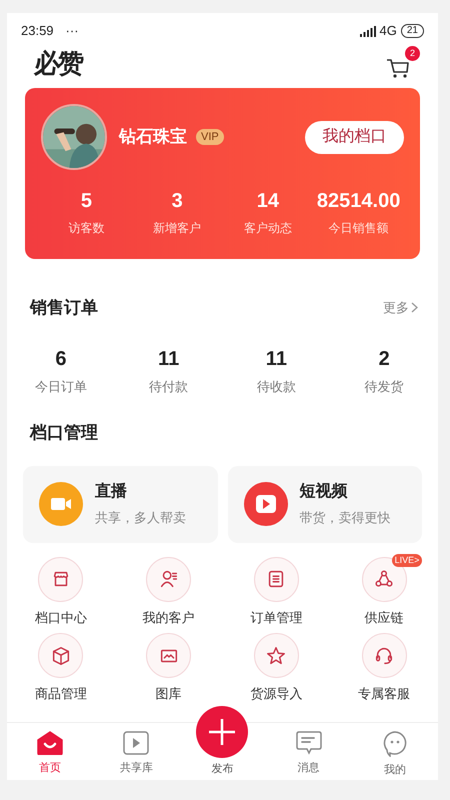 Image resolution: width=450 pixels, height=800 pixels. What do you see at coordinates (61, 504) in the screenshot?
I see `video-camera-icon` at bounding box center [61, 504].